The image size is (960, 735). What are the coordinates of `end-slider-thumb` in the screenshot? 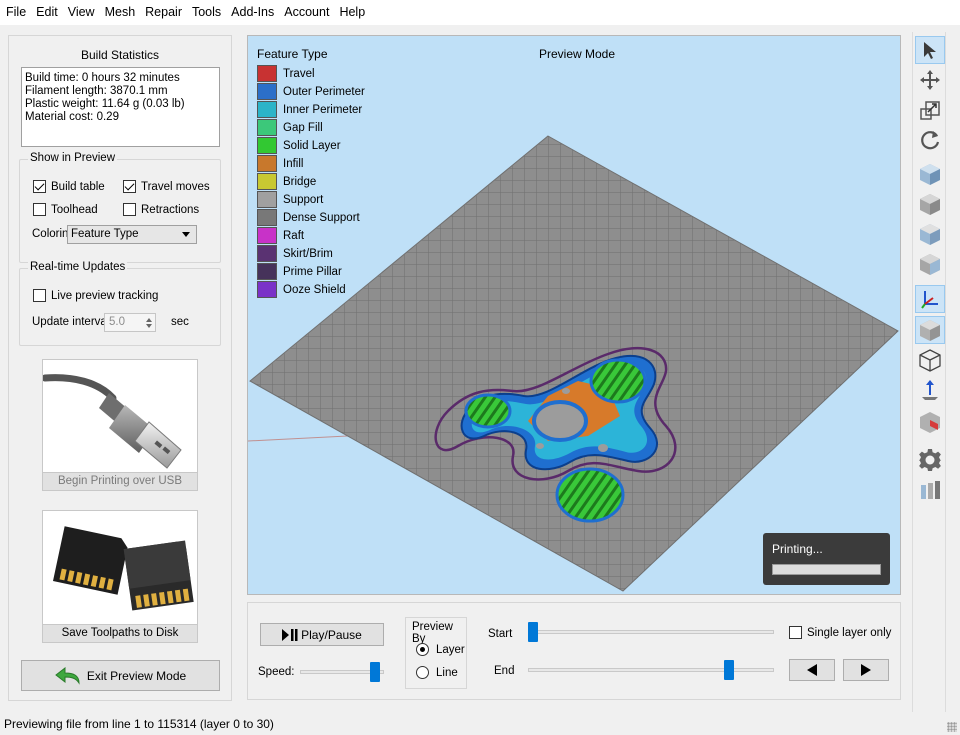 It's located at (729, 670).